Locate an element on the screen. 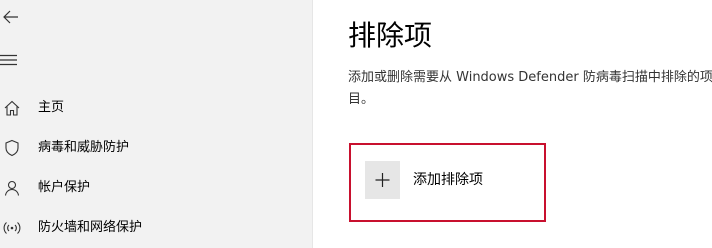  shield-icon is located at coordinates (12, 148).